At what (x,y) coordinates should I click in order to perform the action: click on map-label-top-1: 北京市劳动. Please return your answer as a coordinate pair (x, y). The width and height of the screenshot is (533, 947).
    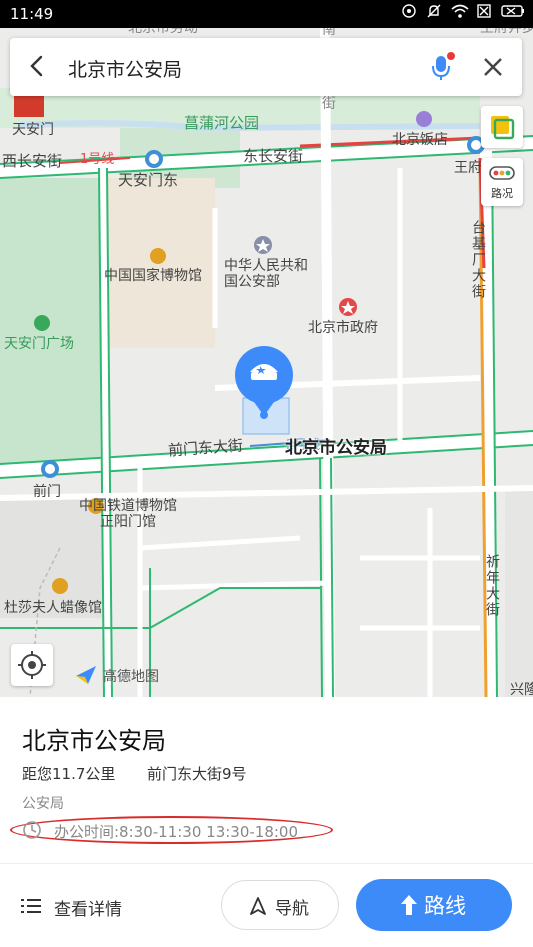
    Looking at the image, I should click on (163, 32).